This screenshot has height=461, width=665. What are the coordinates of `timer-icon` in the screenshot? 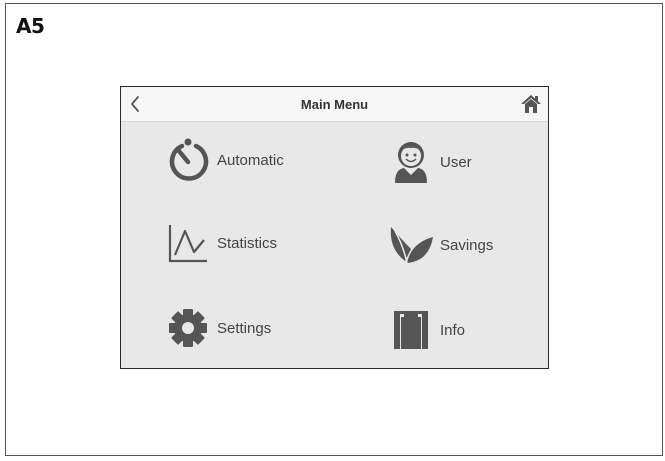 It's located at (188, 160).